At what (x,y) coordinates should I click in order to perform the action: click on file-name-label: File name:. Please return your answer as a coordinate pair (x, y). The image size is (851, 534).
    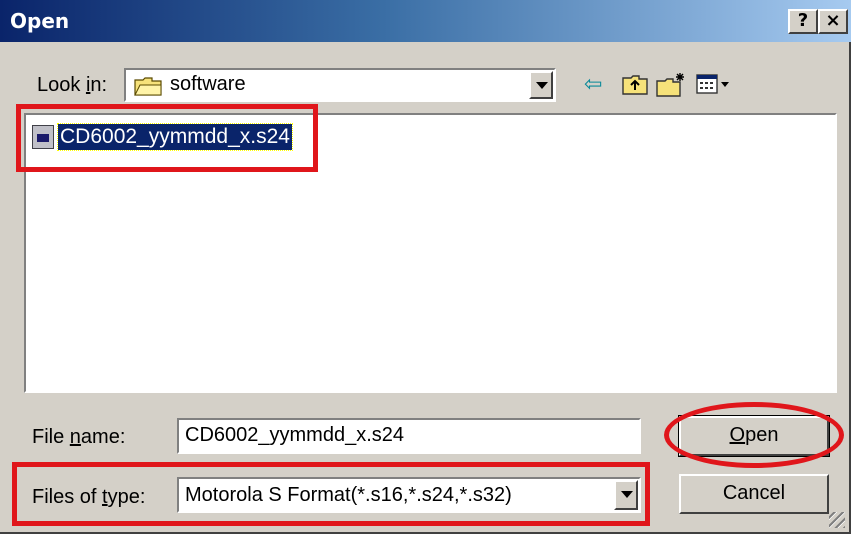
    Looking at the image, I should click on (79, 437).